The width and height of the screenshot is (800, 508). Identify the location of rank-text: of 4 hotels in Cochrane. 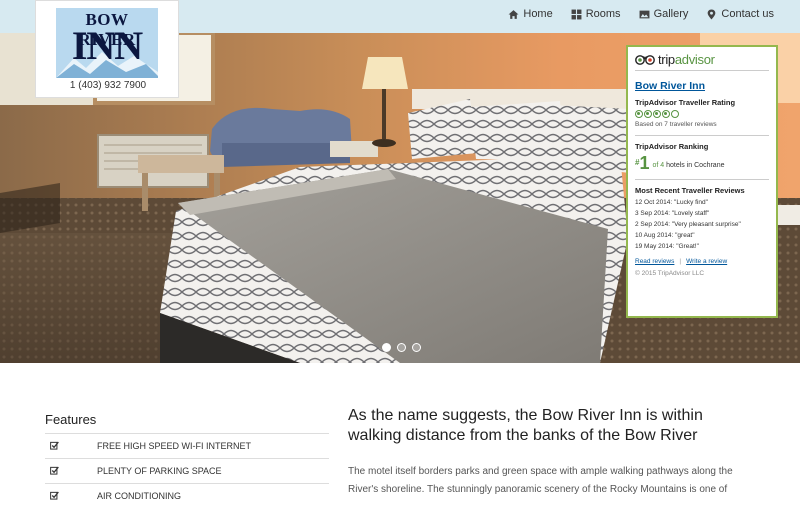
(688, 167).